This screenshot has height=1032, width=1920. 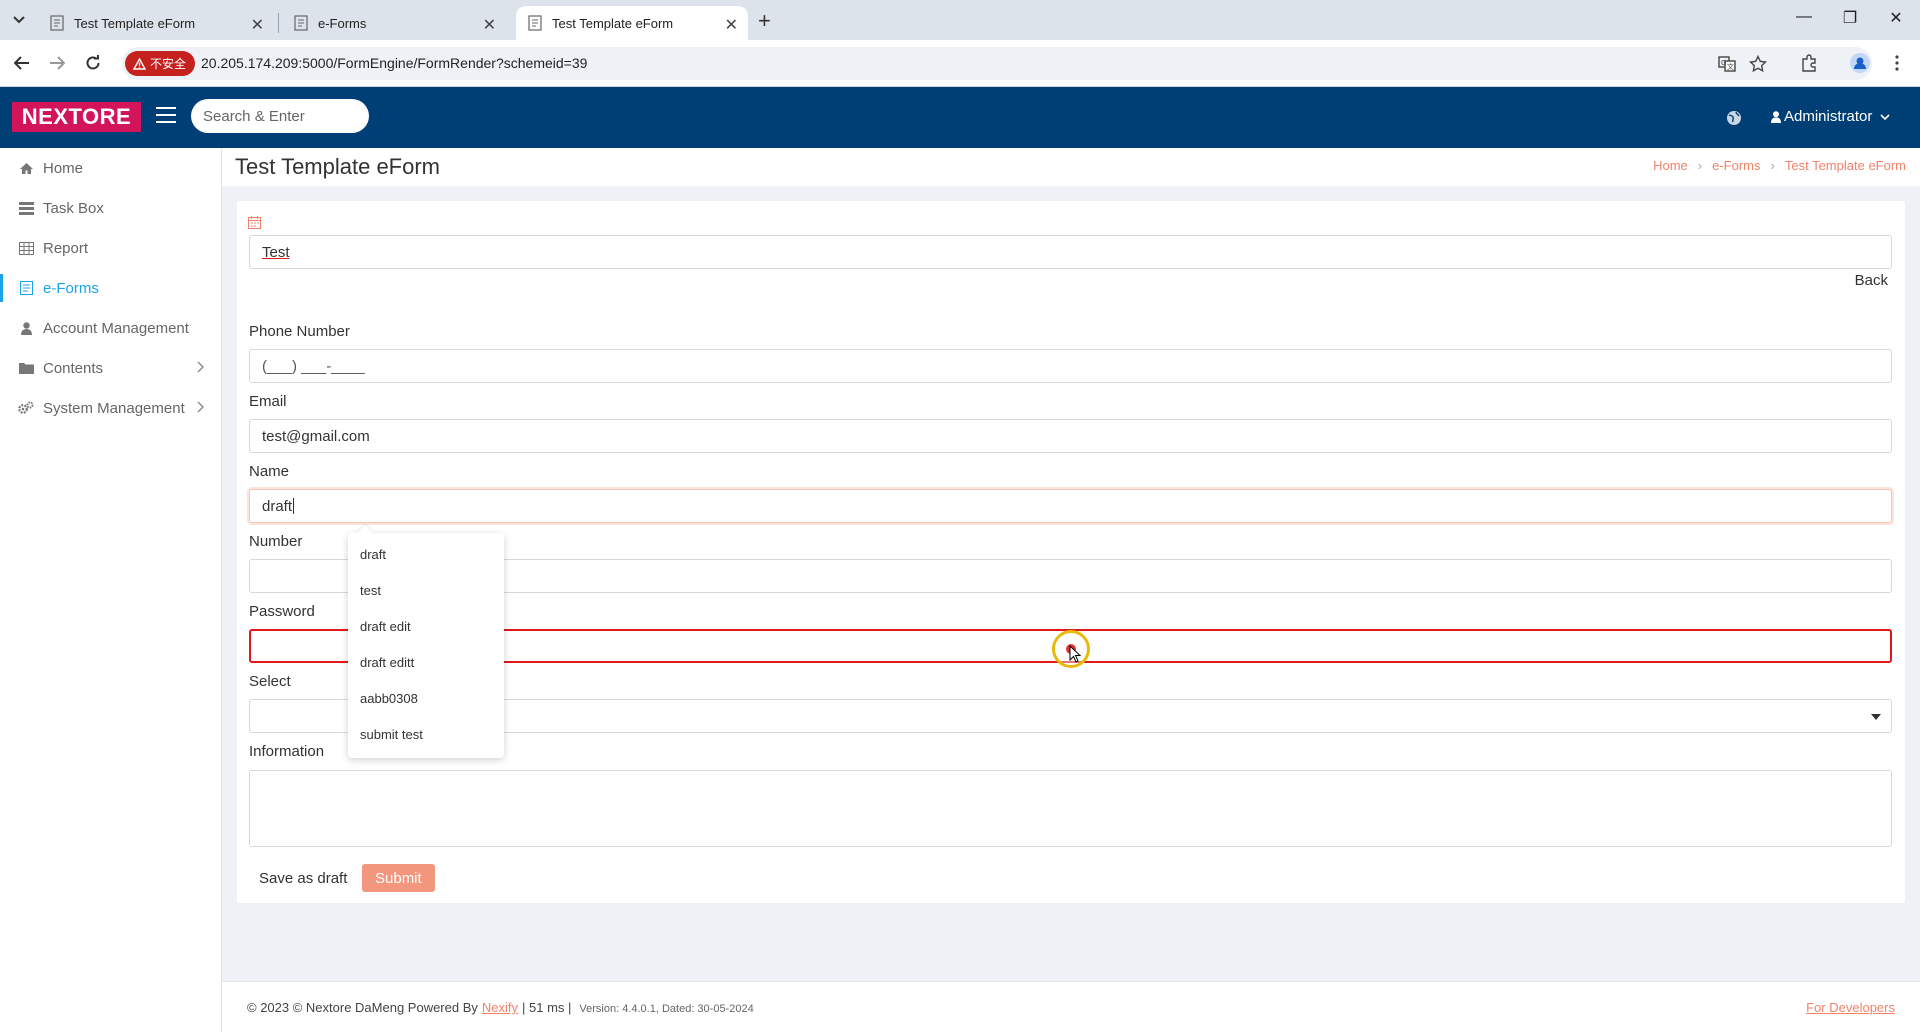 I want to click on search-input, so click(x=280, y=116).